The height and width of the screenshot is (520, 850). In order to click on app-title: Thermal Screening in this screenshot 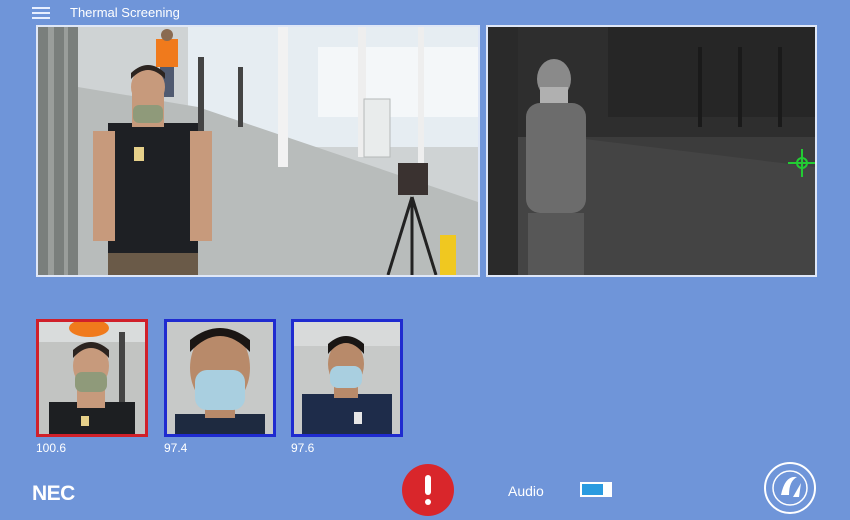, I will do `click(125, 12)`.